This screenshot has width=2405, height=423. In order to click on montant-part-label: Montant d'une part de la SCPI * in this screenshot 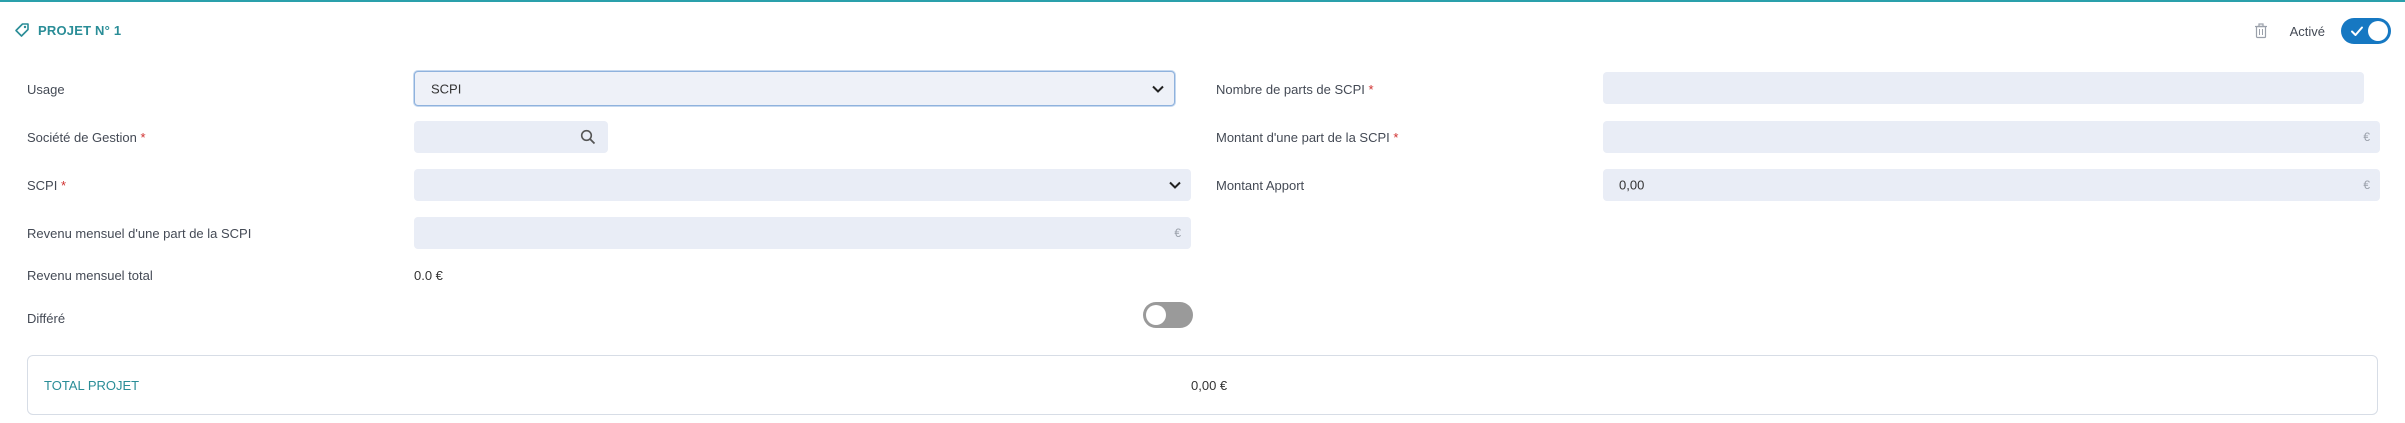, I will do `click(1307, 137)`.